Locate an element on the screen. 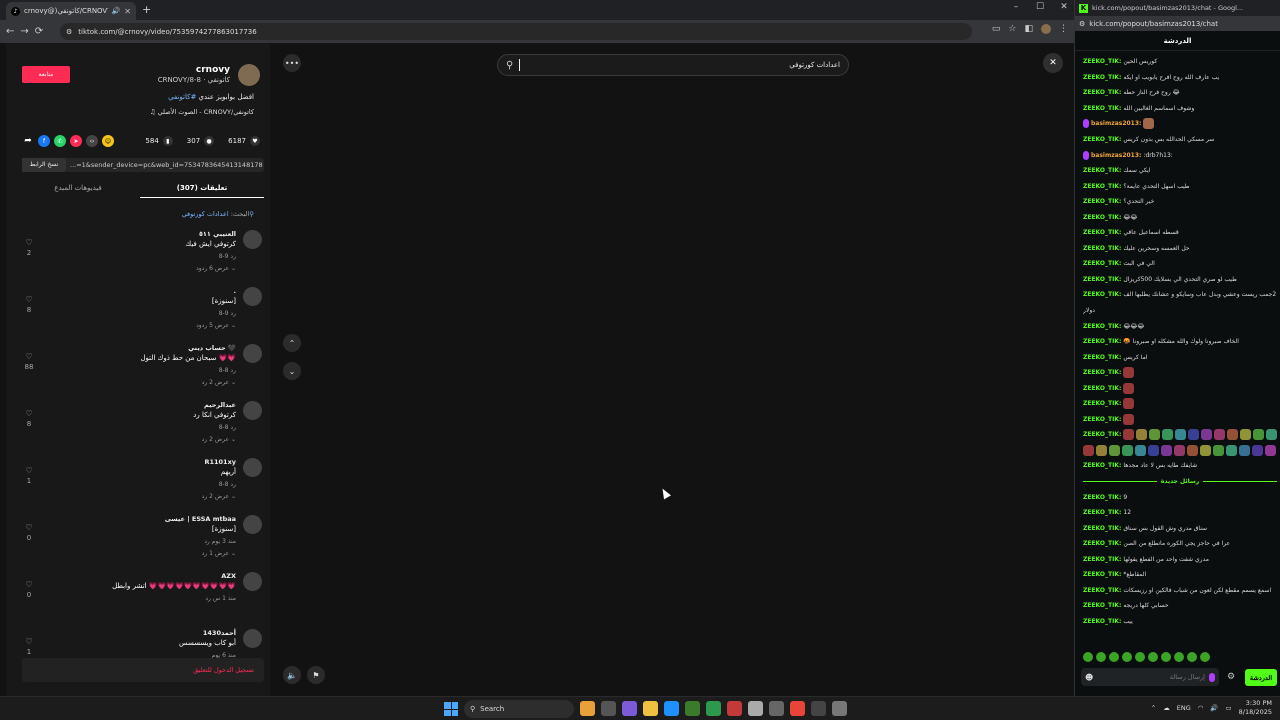  comment-like: ♡ 88 is located at coordinates (29, 361).